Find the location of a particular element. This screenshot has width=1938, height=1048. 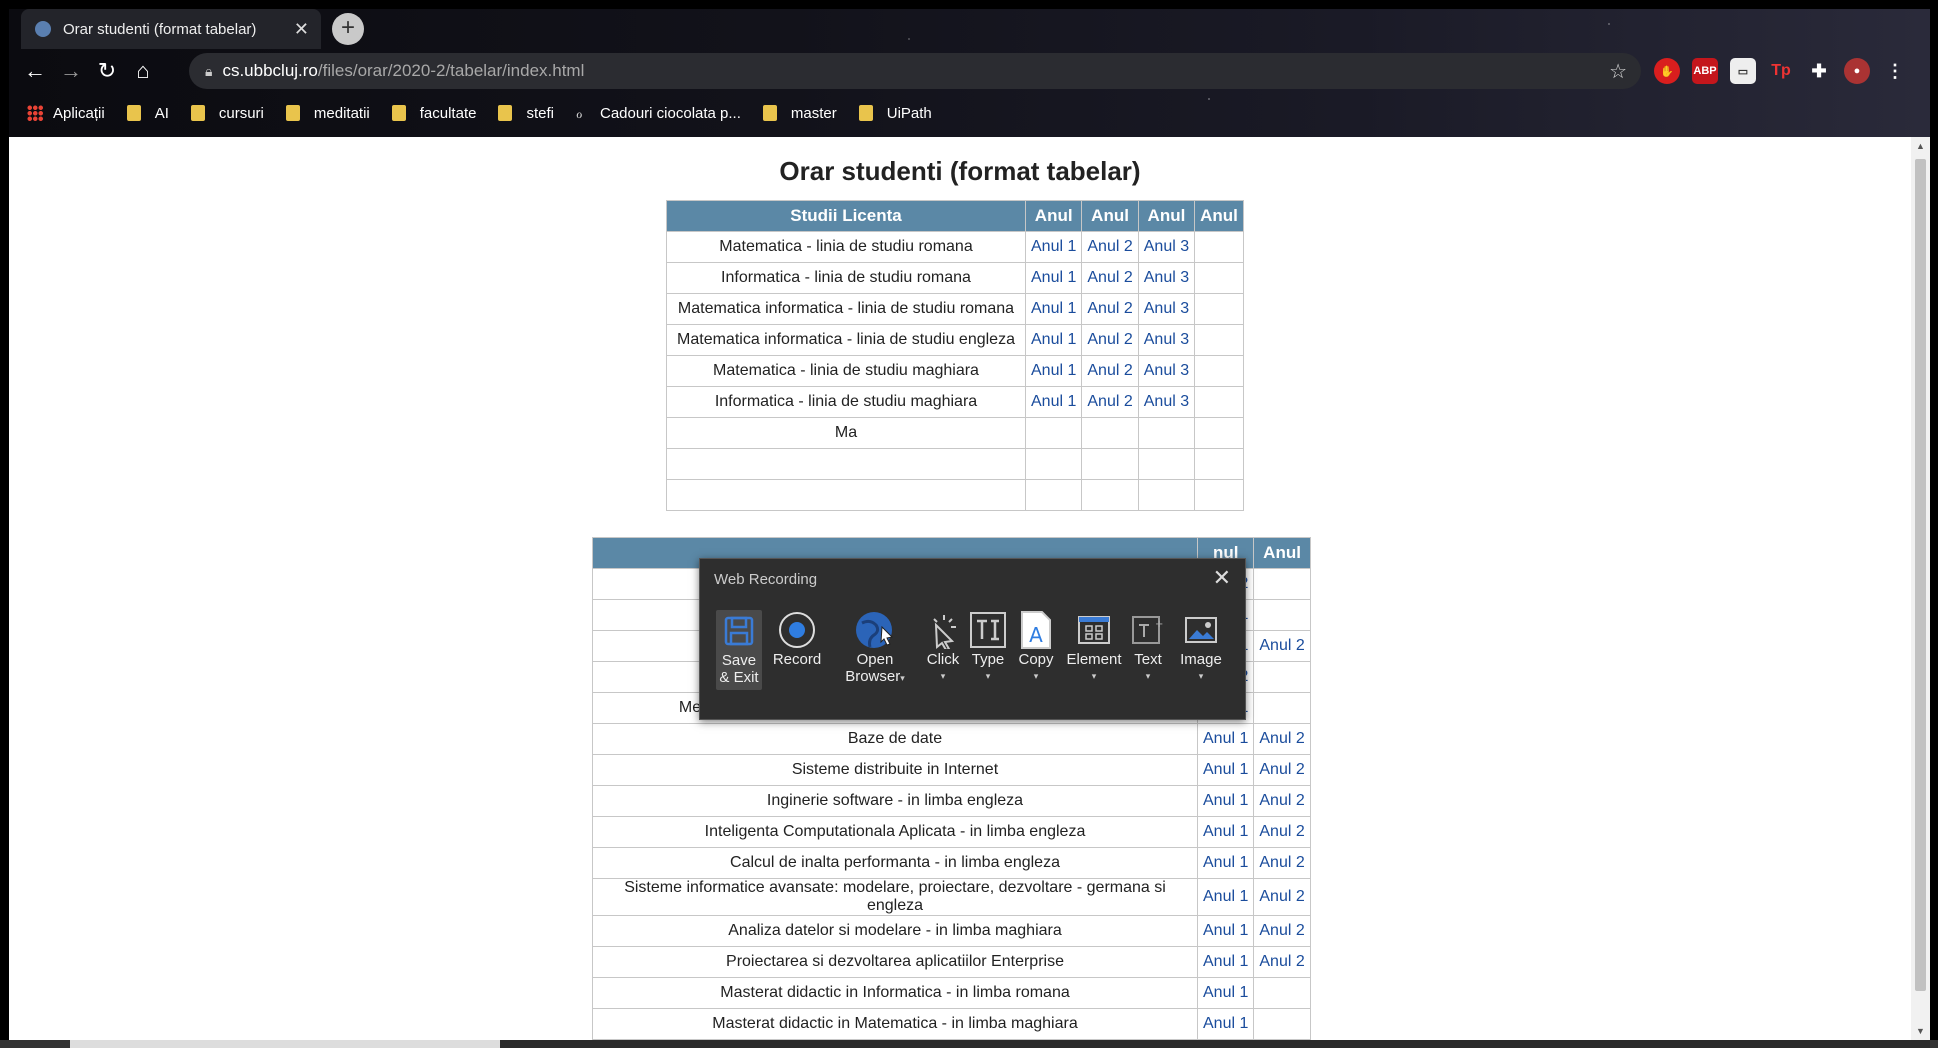

program-name: Baze de date is located at coordinates (895, 739).